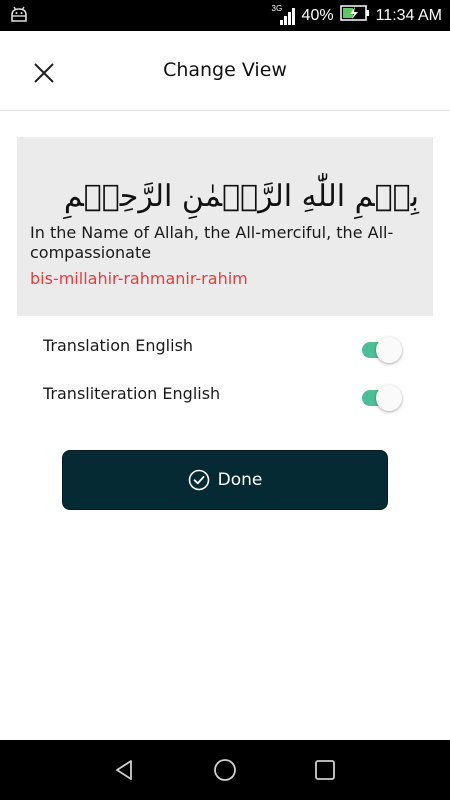 This screenshot has height=800, width=450. I want to click on done-label: Done, so click(240, 480).